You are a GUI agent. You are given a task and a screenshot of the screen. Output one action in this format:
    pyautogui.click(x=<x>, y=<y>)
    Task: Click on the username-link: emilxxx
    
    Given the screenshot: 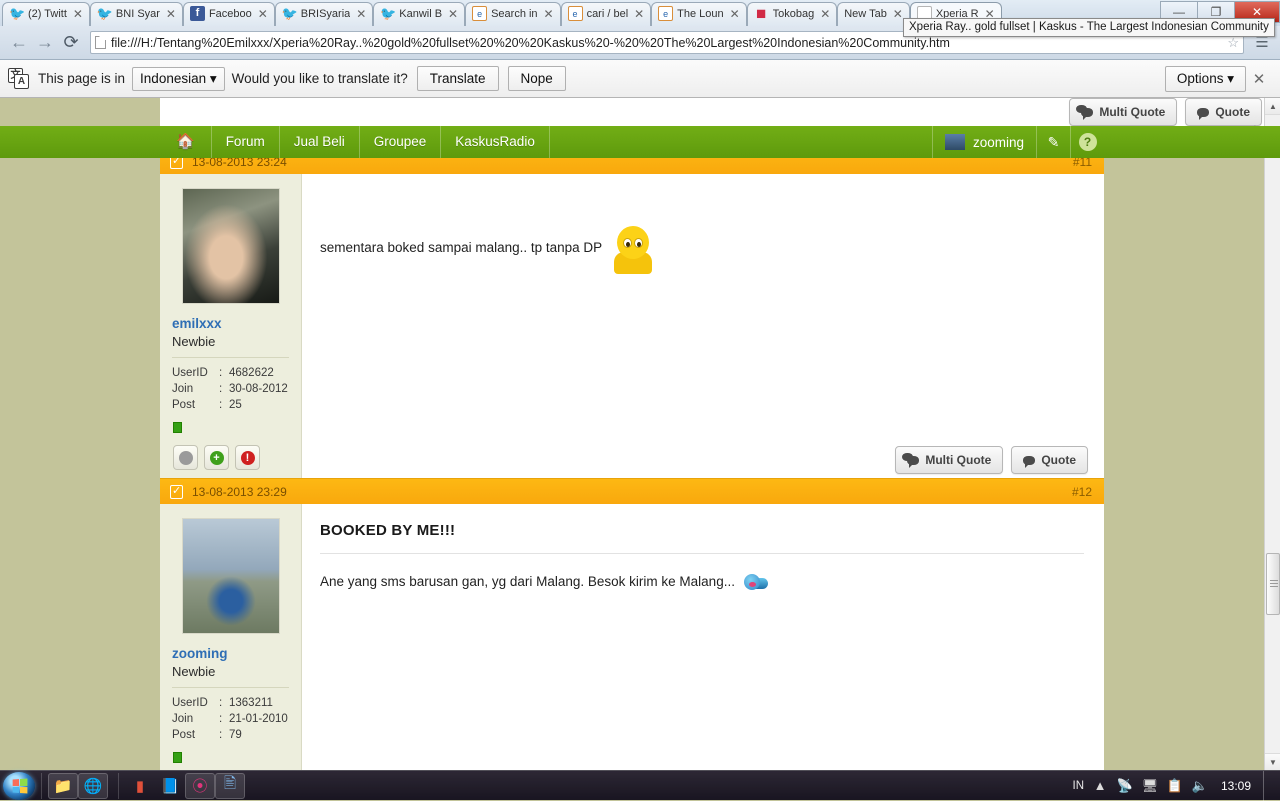 What is the action you would take?
    pyautogui.click(x=230, y=323)
    